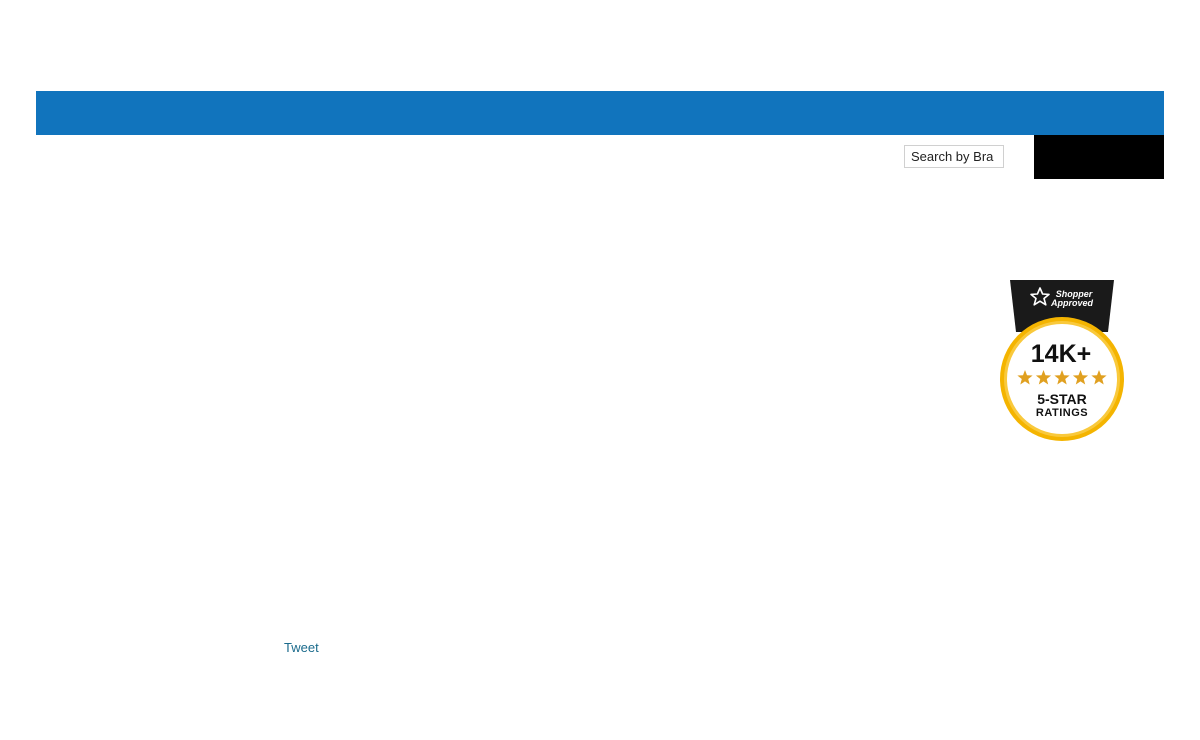 The height and width of the screenshot is (740, 1200). What do you see at coordinates (1099, 157) in the screenshot?
I see `search-button` at bounding box center [1099, 157].